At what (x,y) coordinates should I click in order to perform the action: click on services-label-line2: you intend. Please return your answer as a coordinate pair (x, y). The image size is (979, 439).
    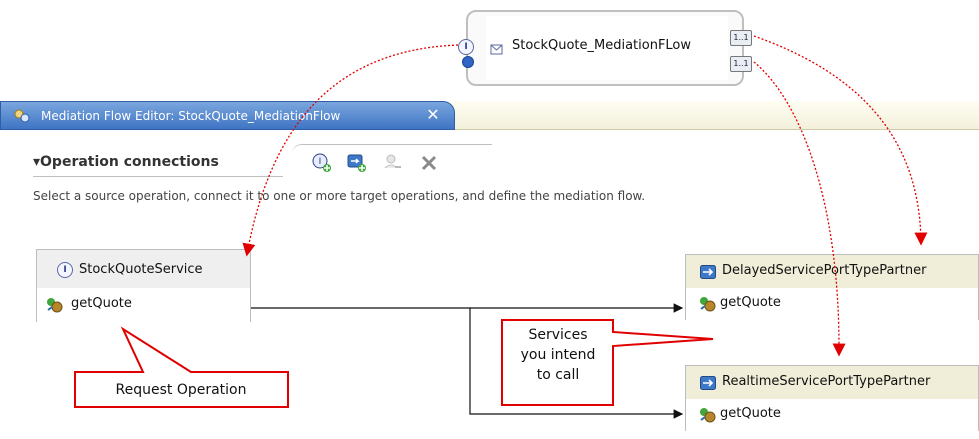
    Looking at the image, I should click on (558, 355).